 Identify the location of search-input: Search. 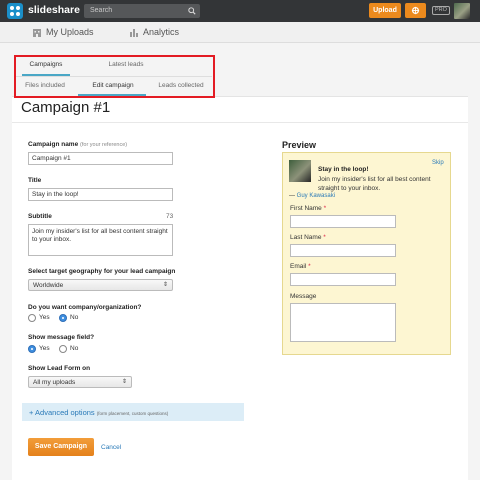
(142, 11).